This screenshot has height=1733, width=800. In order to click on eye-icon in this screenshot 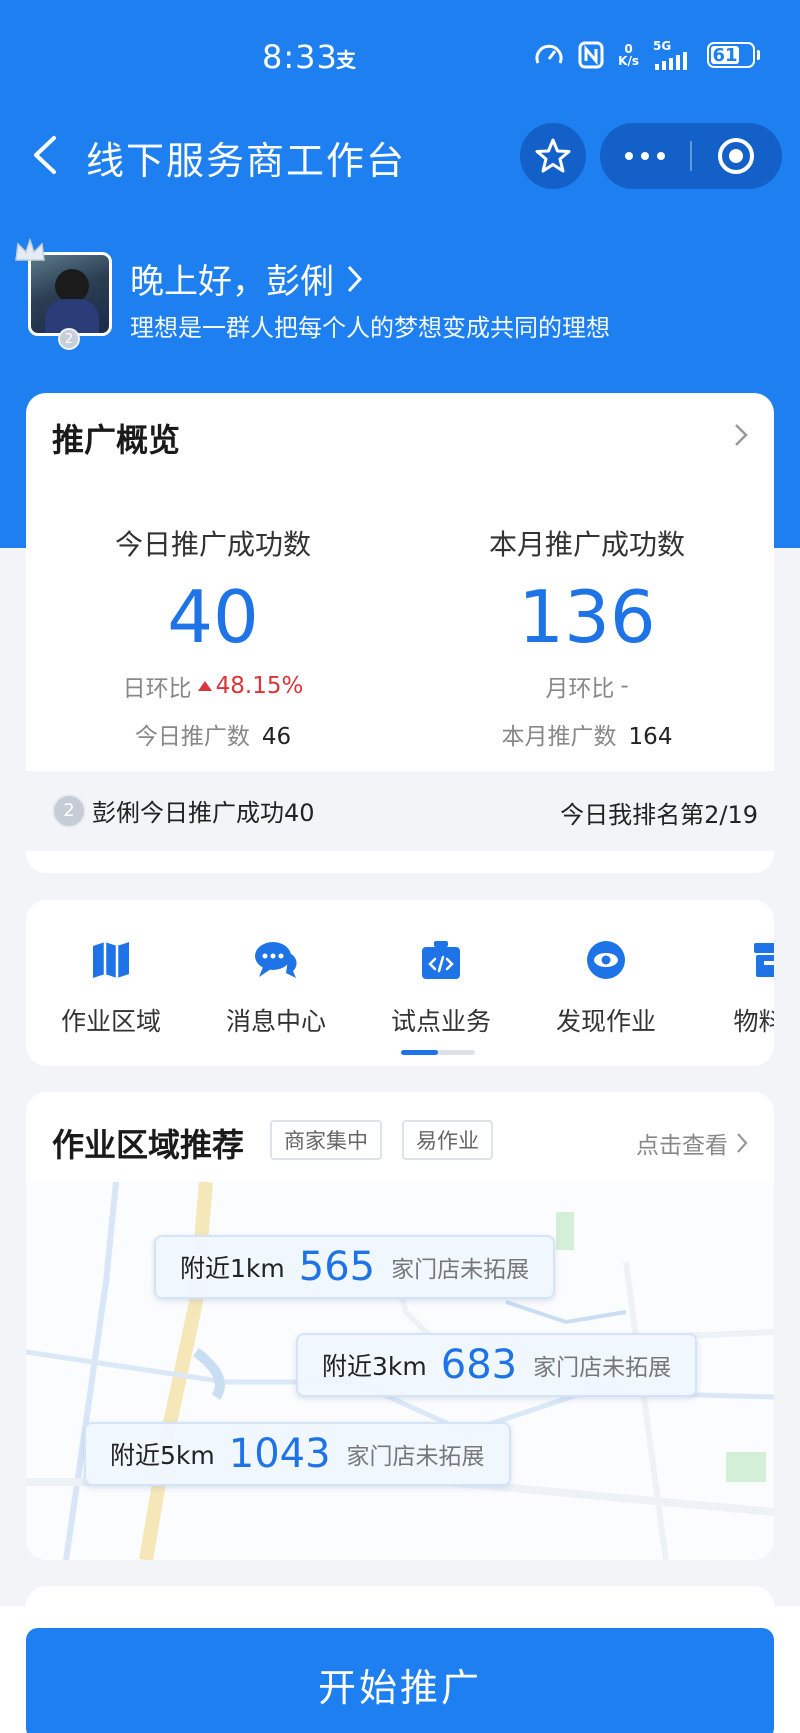, I will do `click(606, 960)`.